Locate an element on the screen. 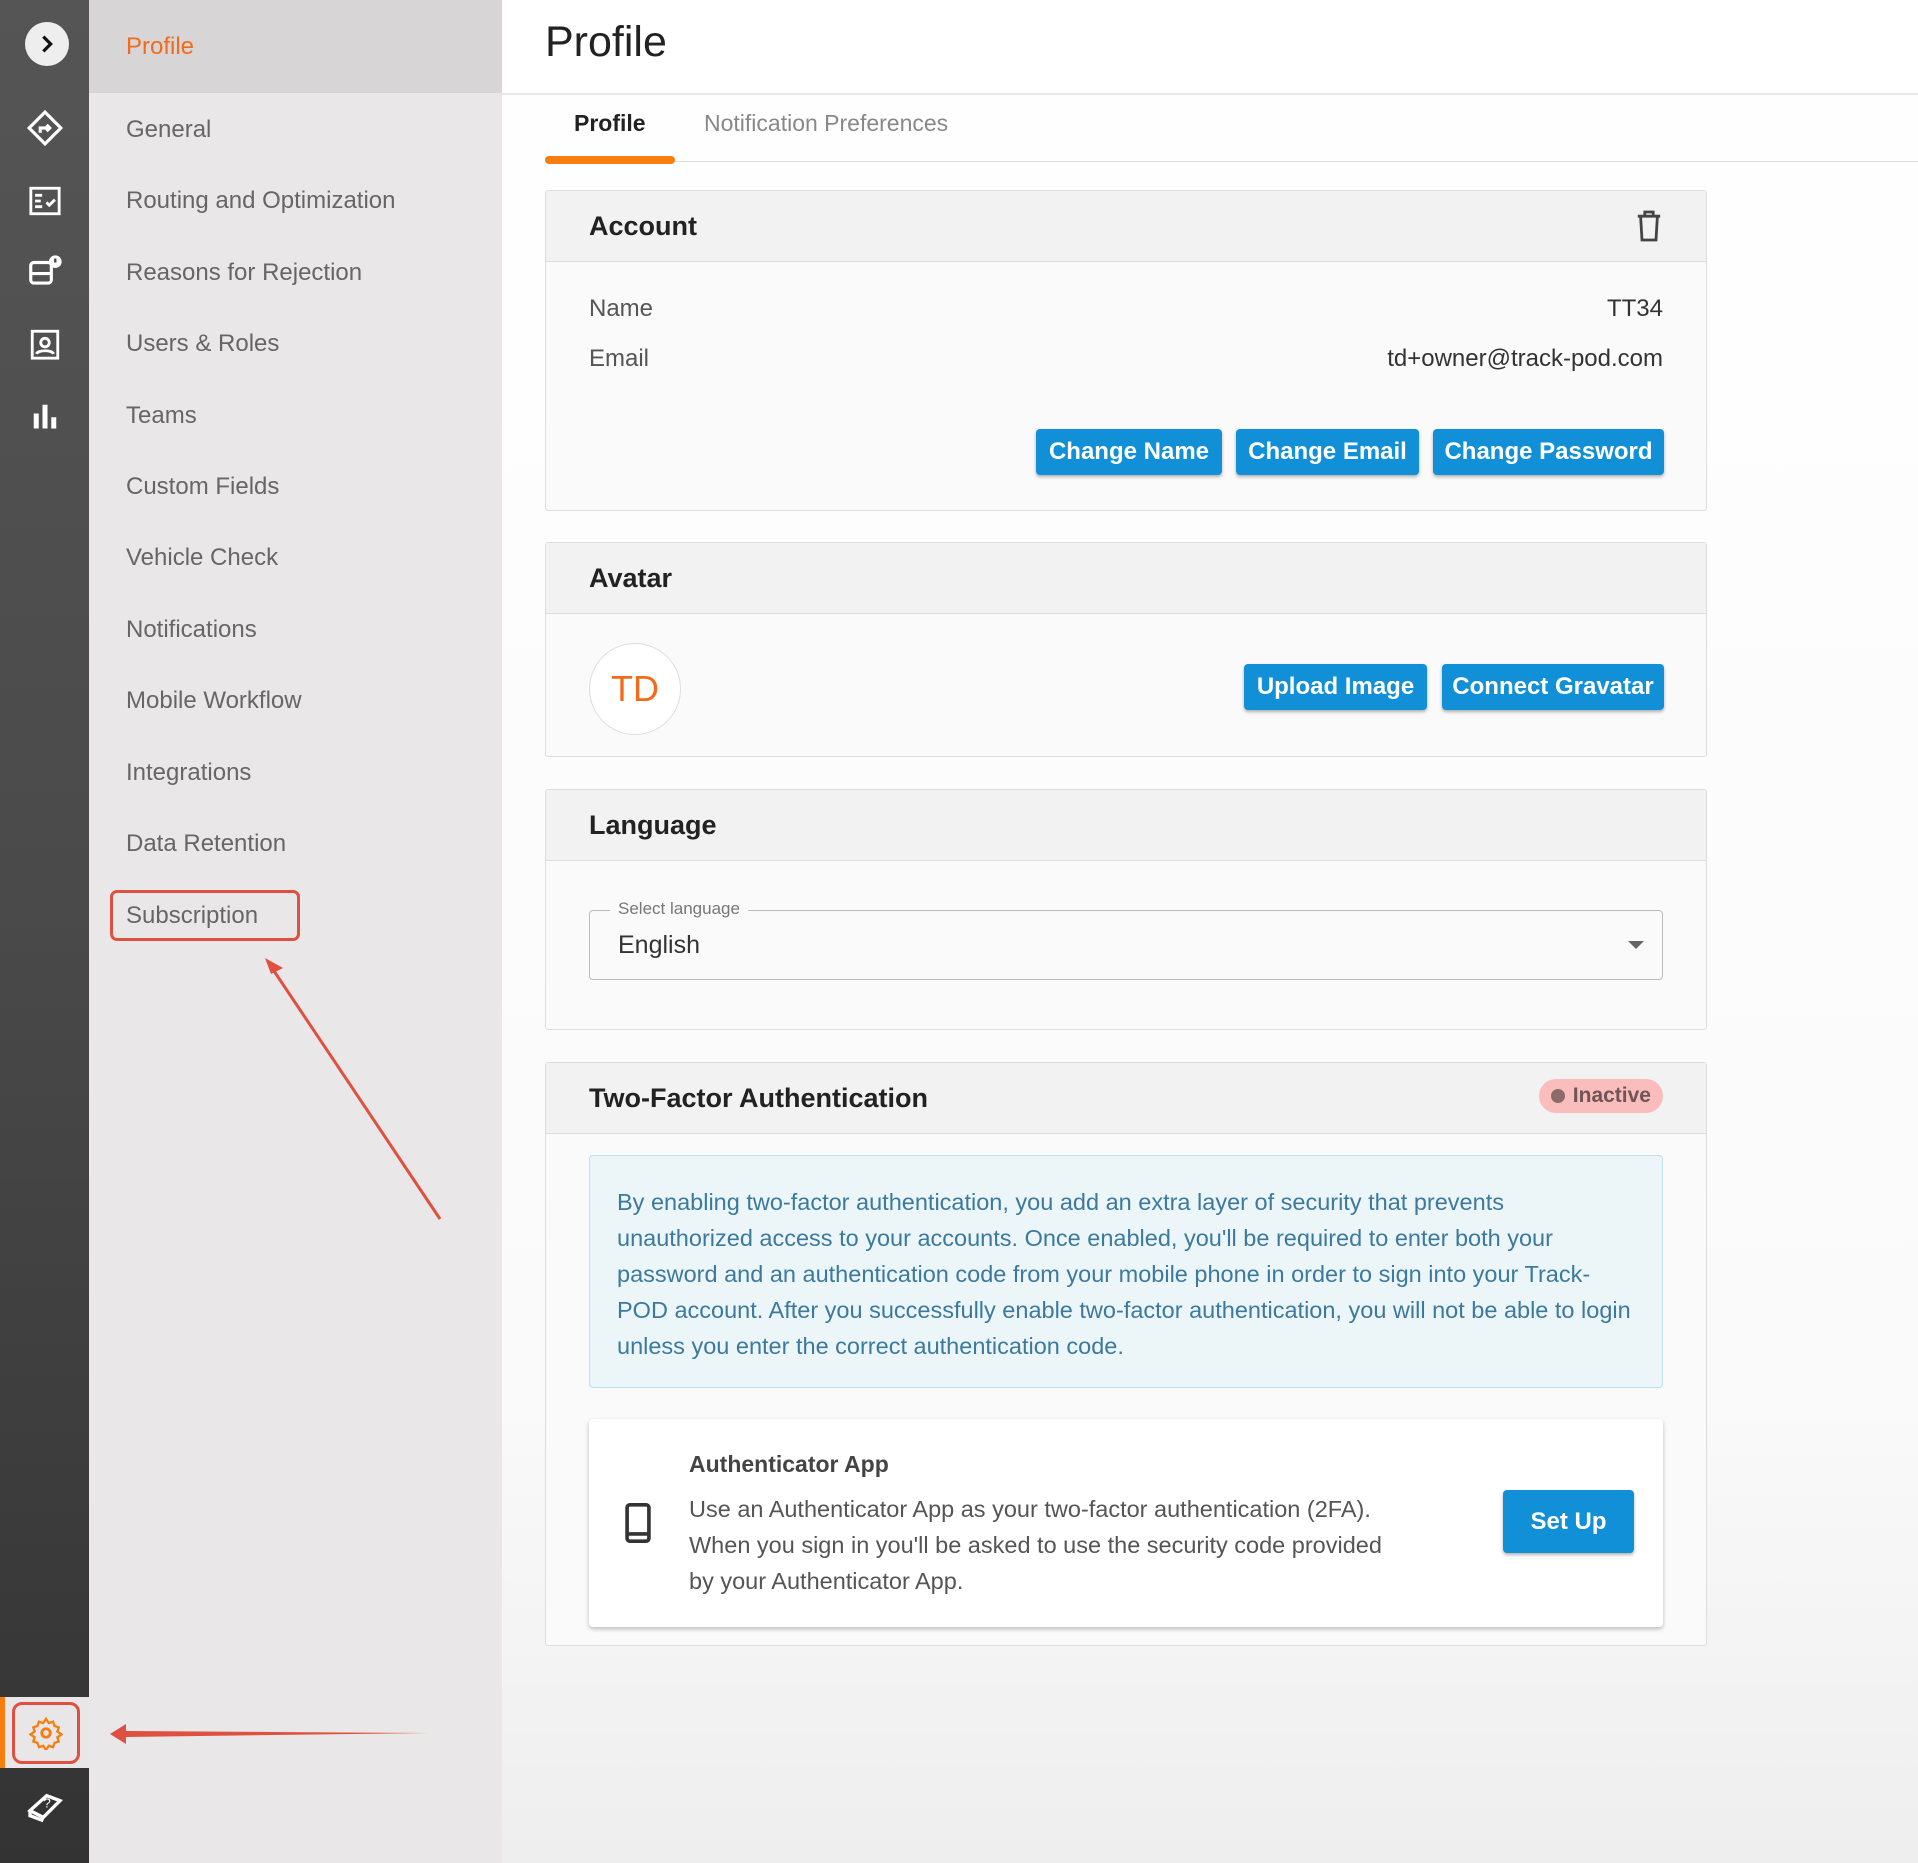 The height and width of the screenshot is (1863, 1918). sidebar-item-integrations: Integrations is located at coordinates (295, 772).